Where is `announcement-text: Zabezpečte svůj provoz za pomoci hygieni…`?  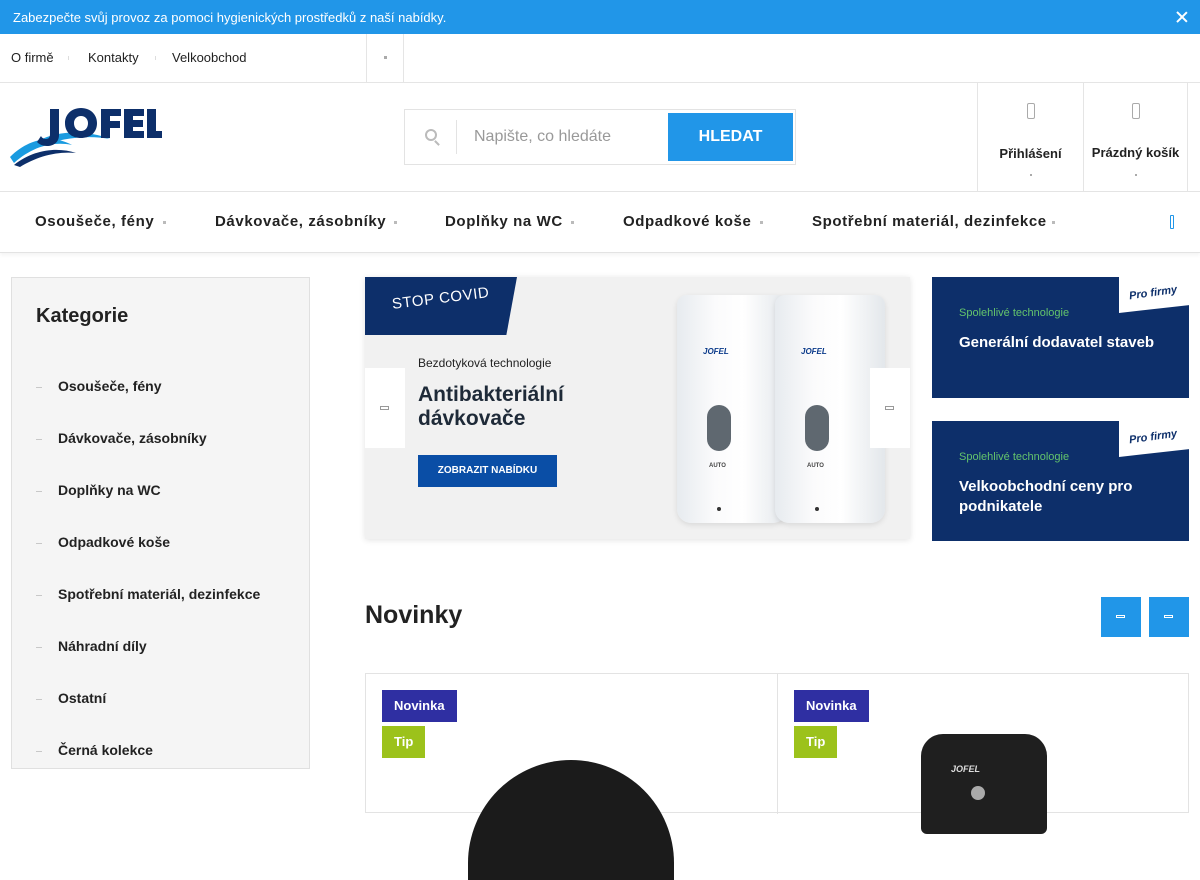
announcement-text: Zabezpečte svůj provoz za pomoci hygieni… is located at coordinates (230, 17).